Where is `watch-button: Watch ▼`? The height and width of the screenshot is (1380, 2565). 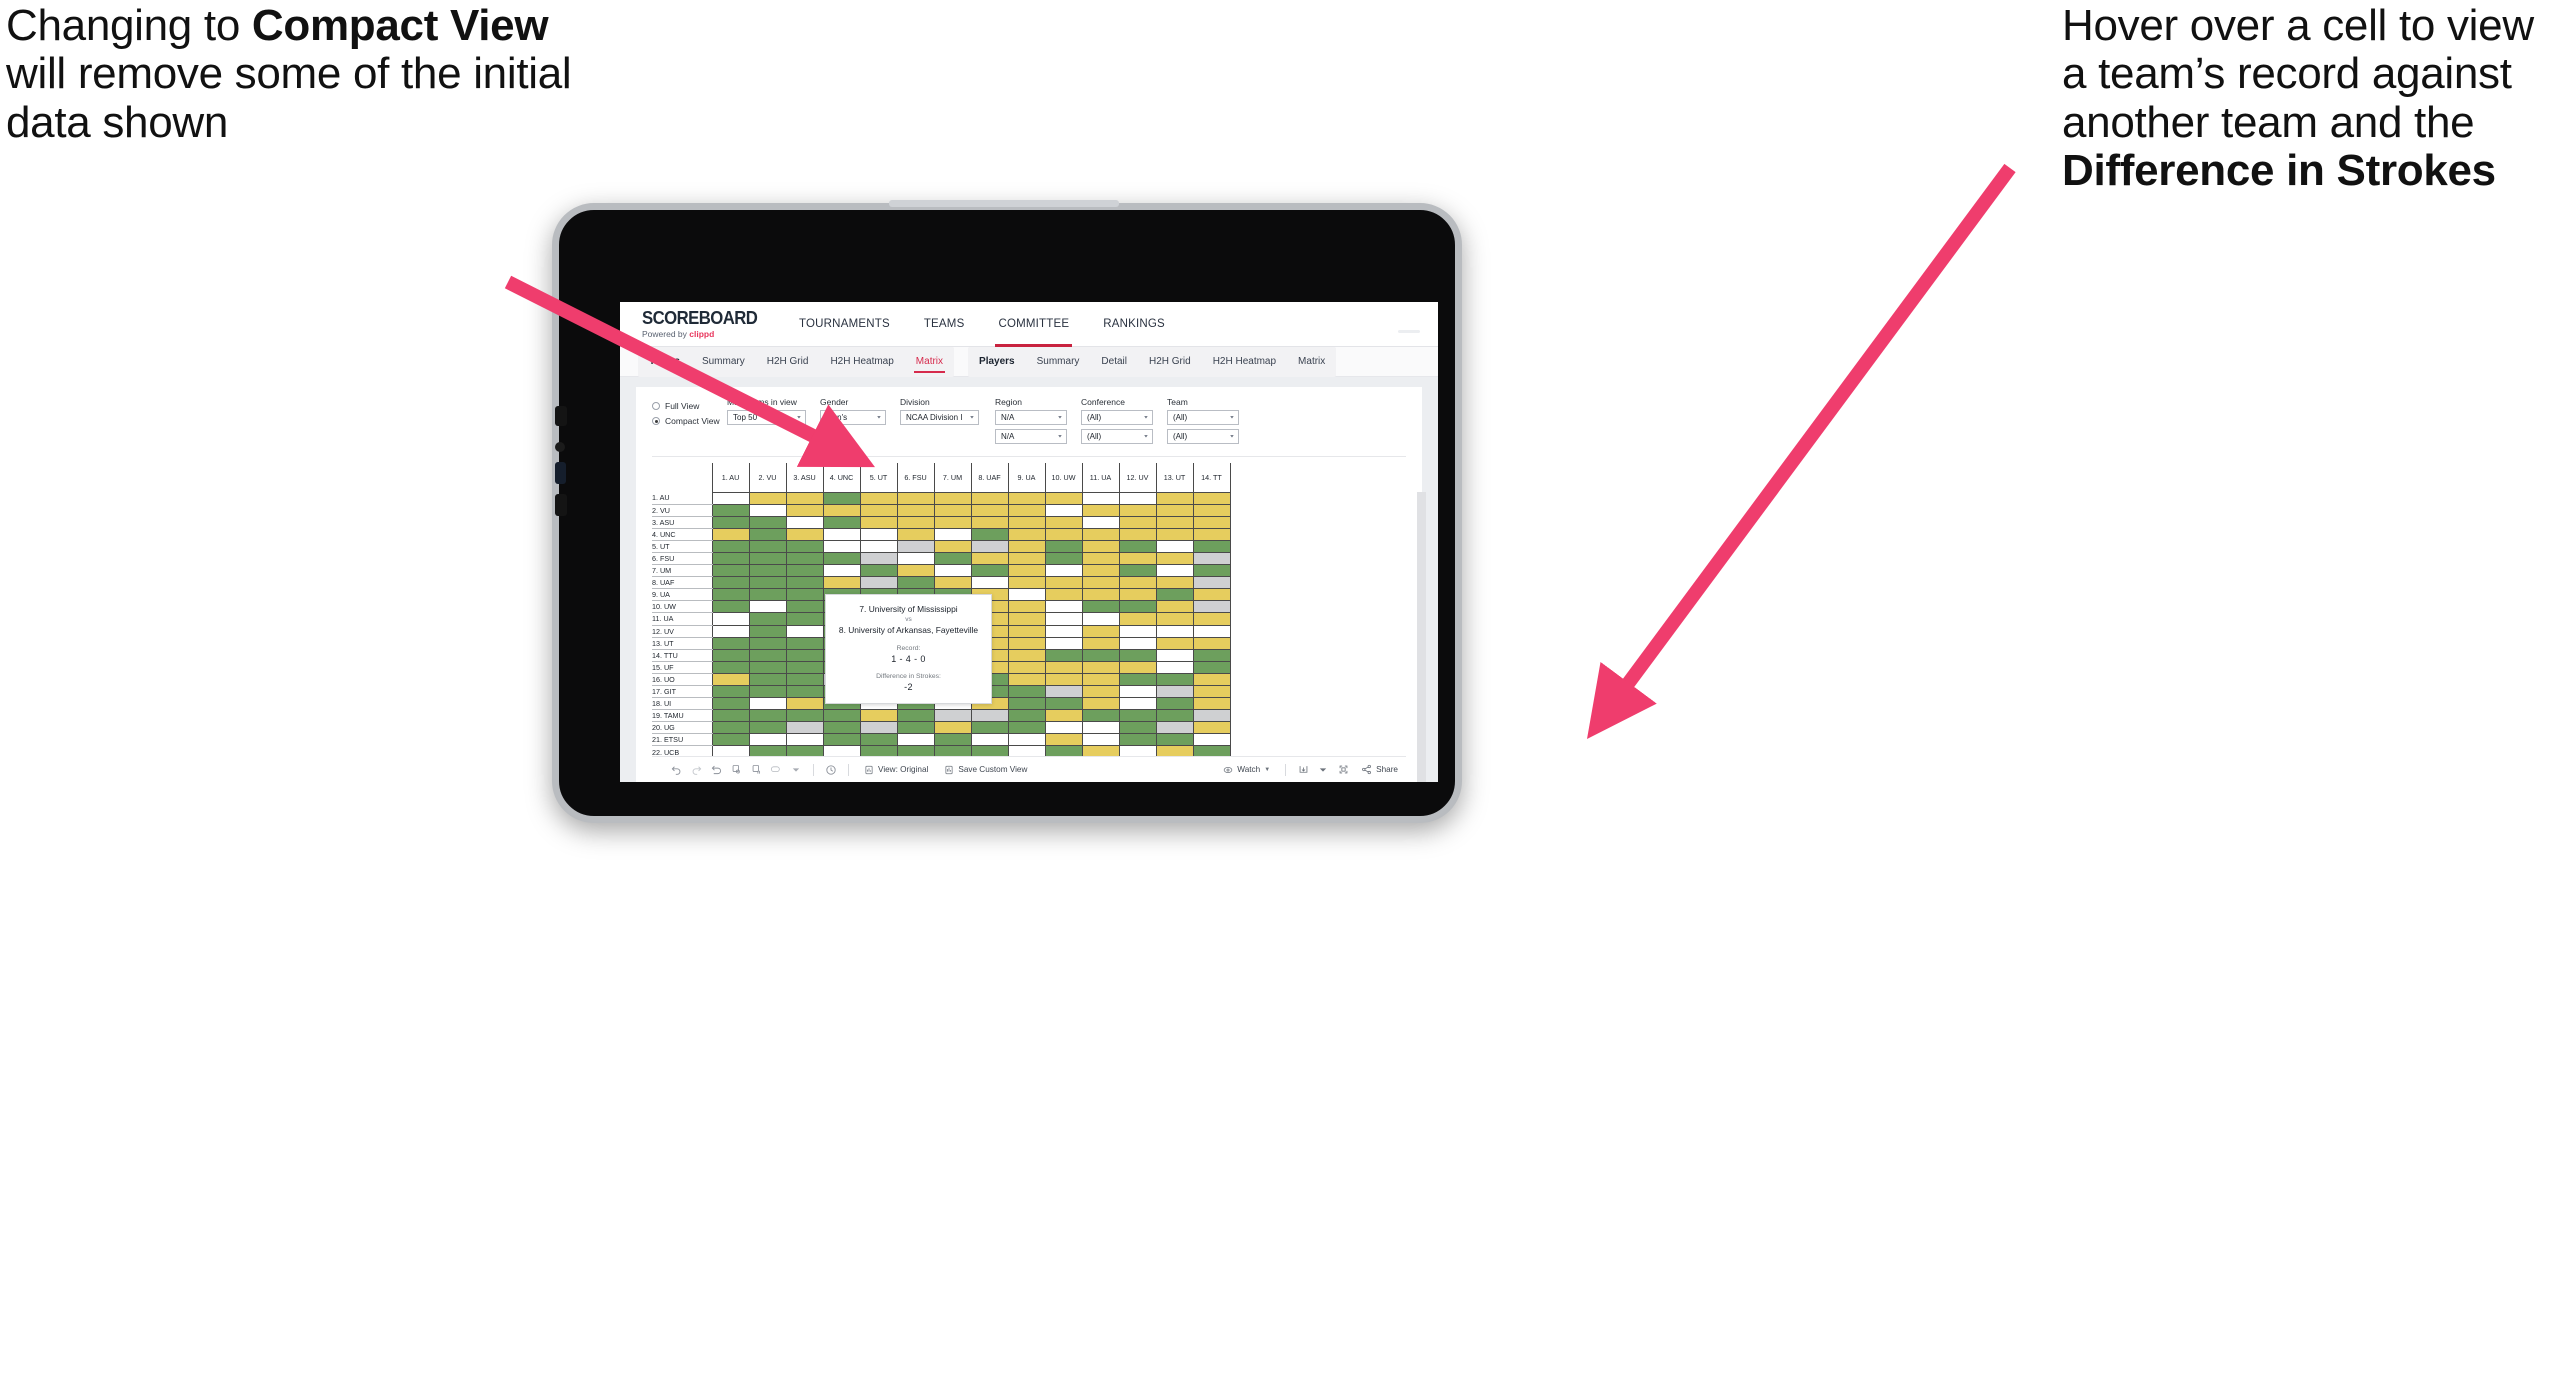 watch-button: Watch ▼ is located at coordinates (1246, 770).